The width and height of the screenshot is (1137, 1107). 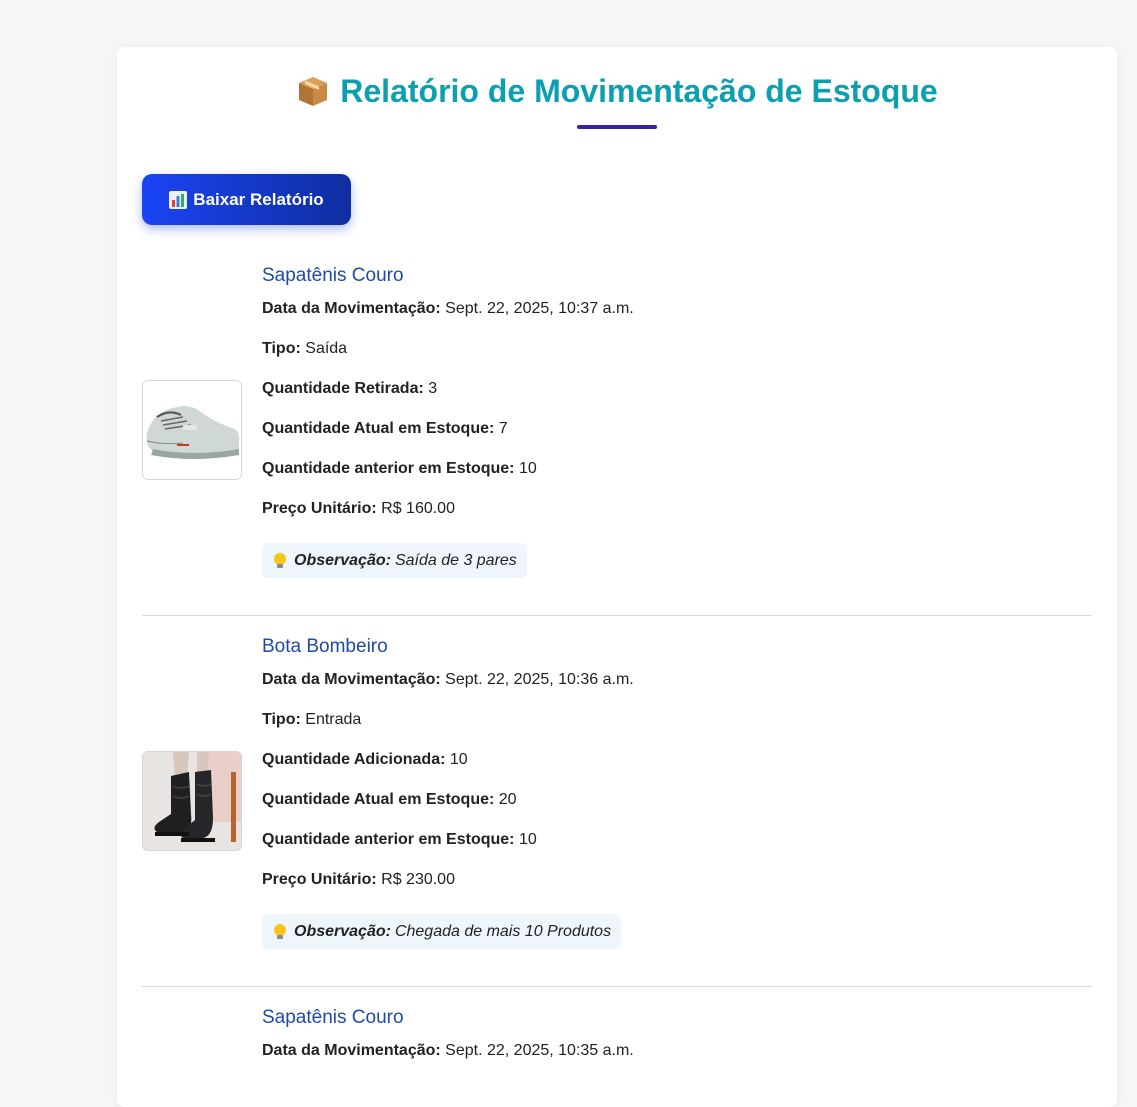 I want to click on observation-text: Saída de 3 pares, so click(x=455, y=560).